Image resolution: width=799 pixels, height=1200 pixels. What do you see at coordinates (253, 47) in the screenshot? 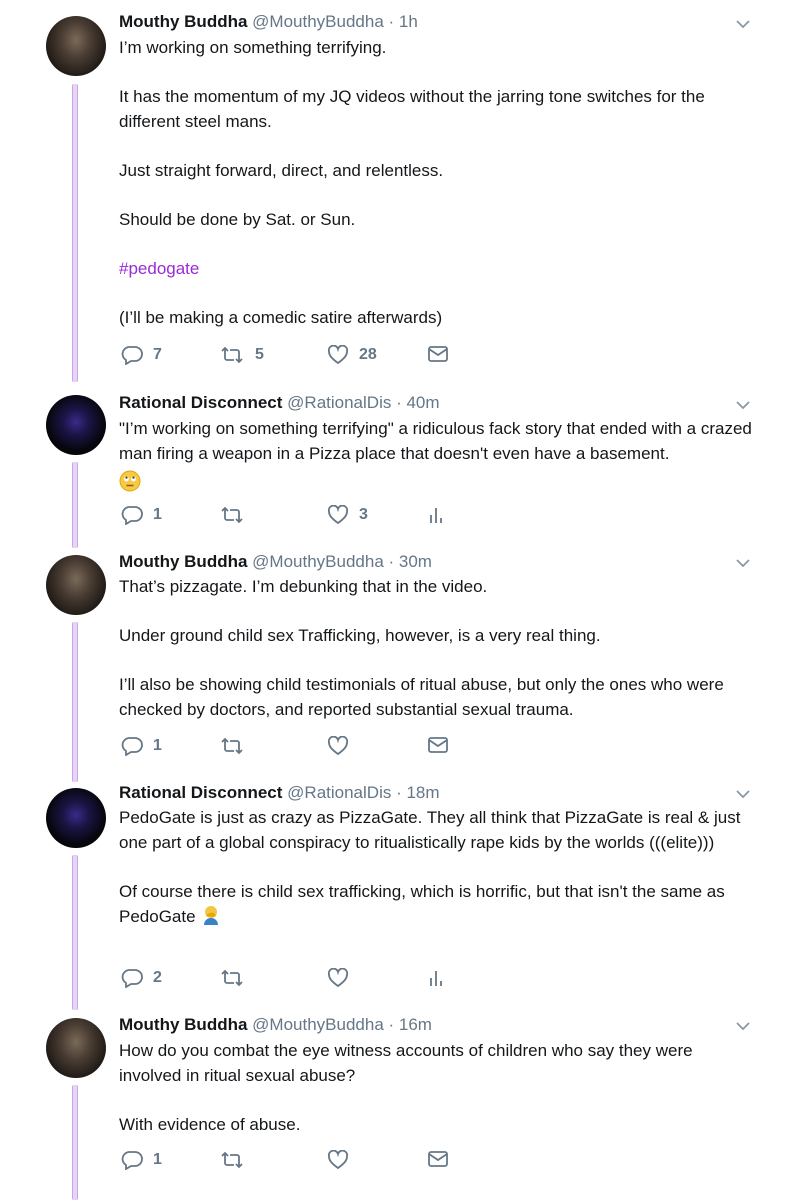
I see `tweet-paragraph: I’m working on something terrifying.` at bounding box center [253, 47].